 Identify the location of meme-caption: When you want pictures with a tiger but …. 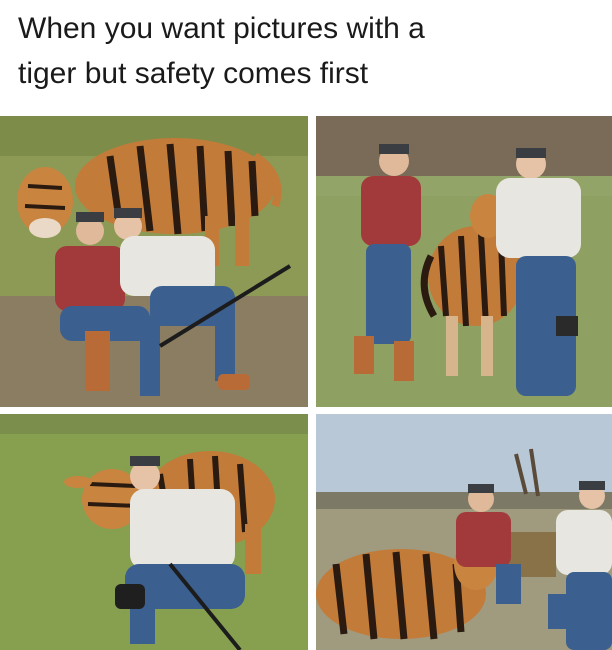
(308, 51).